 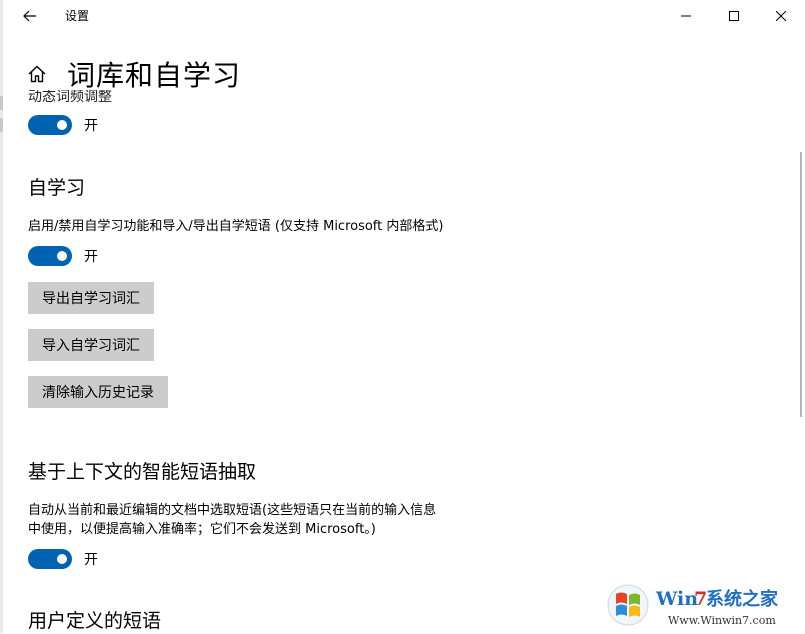 I want to click on import-self-learning-button: 导入自学习词汇, so click(x=91, y=345).